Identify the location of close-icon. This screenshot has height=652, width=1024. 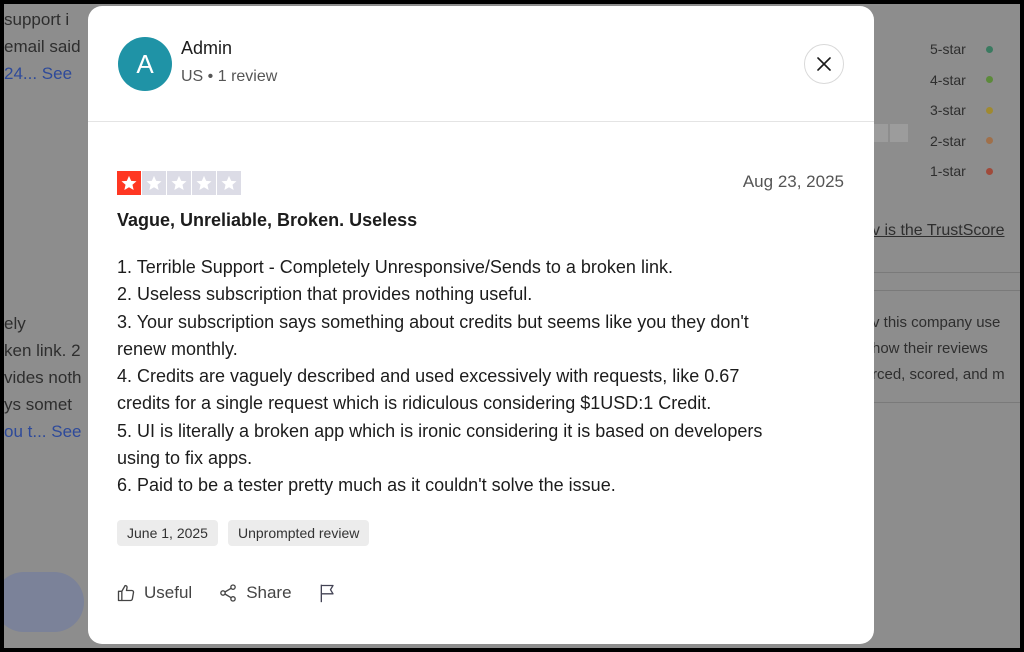
(824, 64).